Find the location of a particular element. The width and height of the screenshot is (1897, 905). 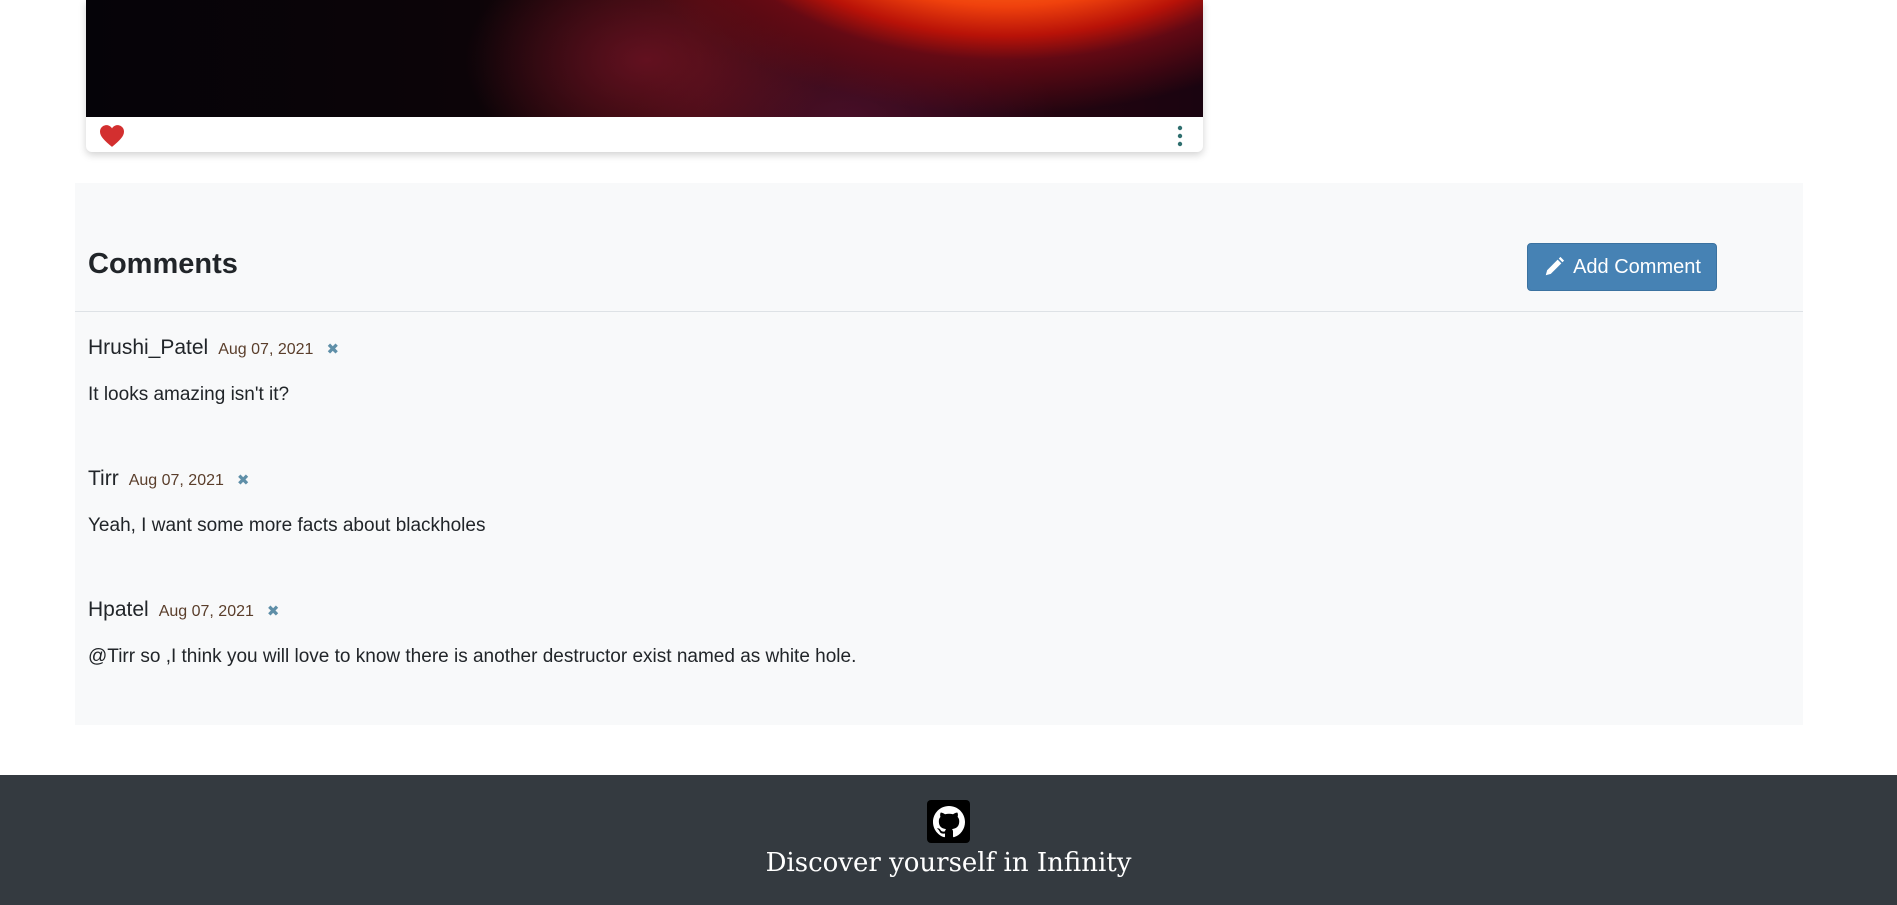

pencil-icon is located at coordinates (1555, 266).